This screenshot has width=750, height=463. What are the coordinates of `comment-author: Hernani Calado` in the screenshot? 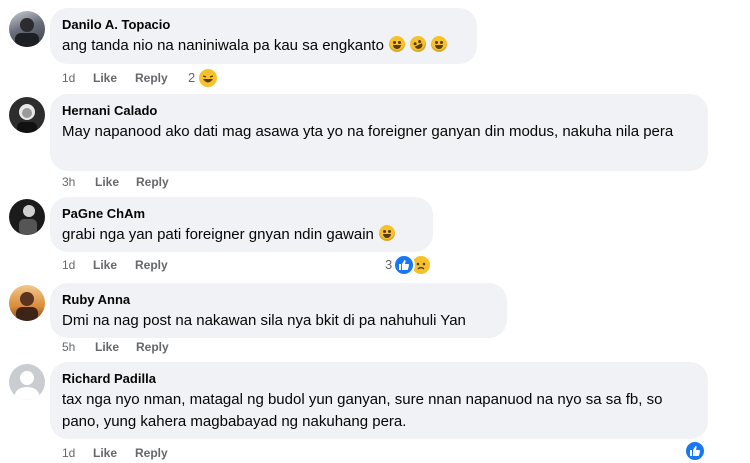 It's located at (379, 110).